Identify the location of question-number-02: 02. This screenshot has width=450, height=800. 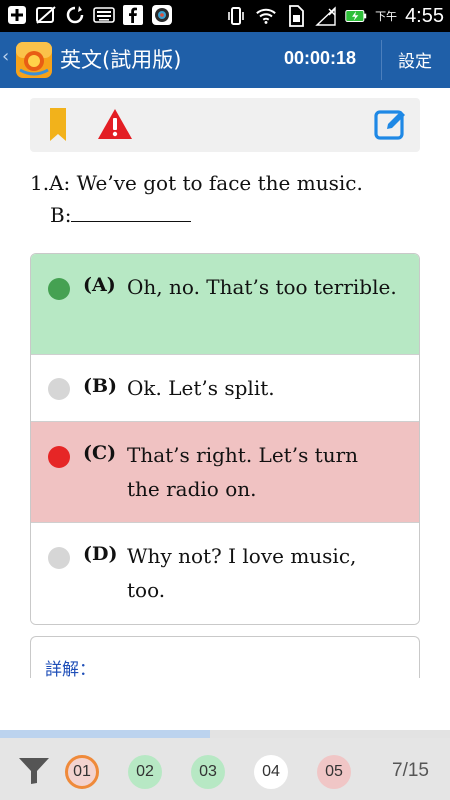
(145, 772).